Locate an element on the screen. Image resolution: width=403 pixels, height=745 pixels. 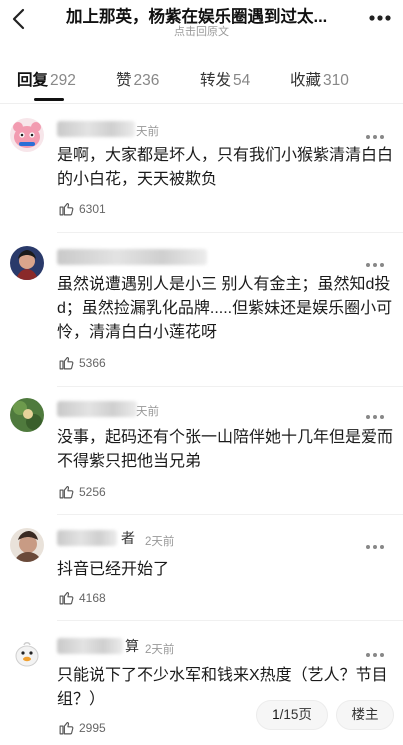
comment-text: 抖音已经开始了 is located at coordinates (113, 569).